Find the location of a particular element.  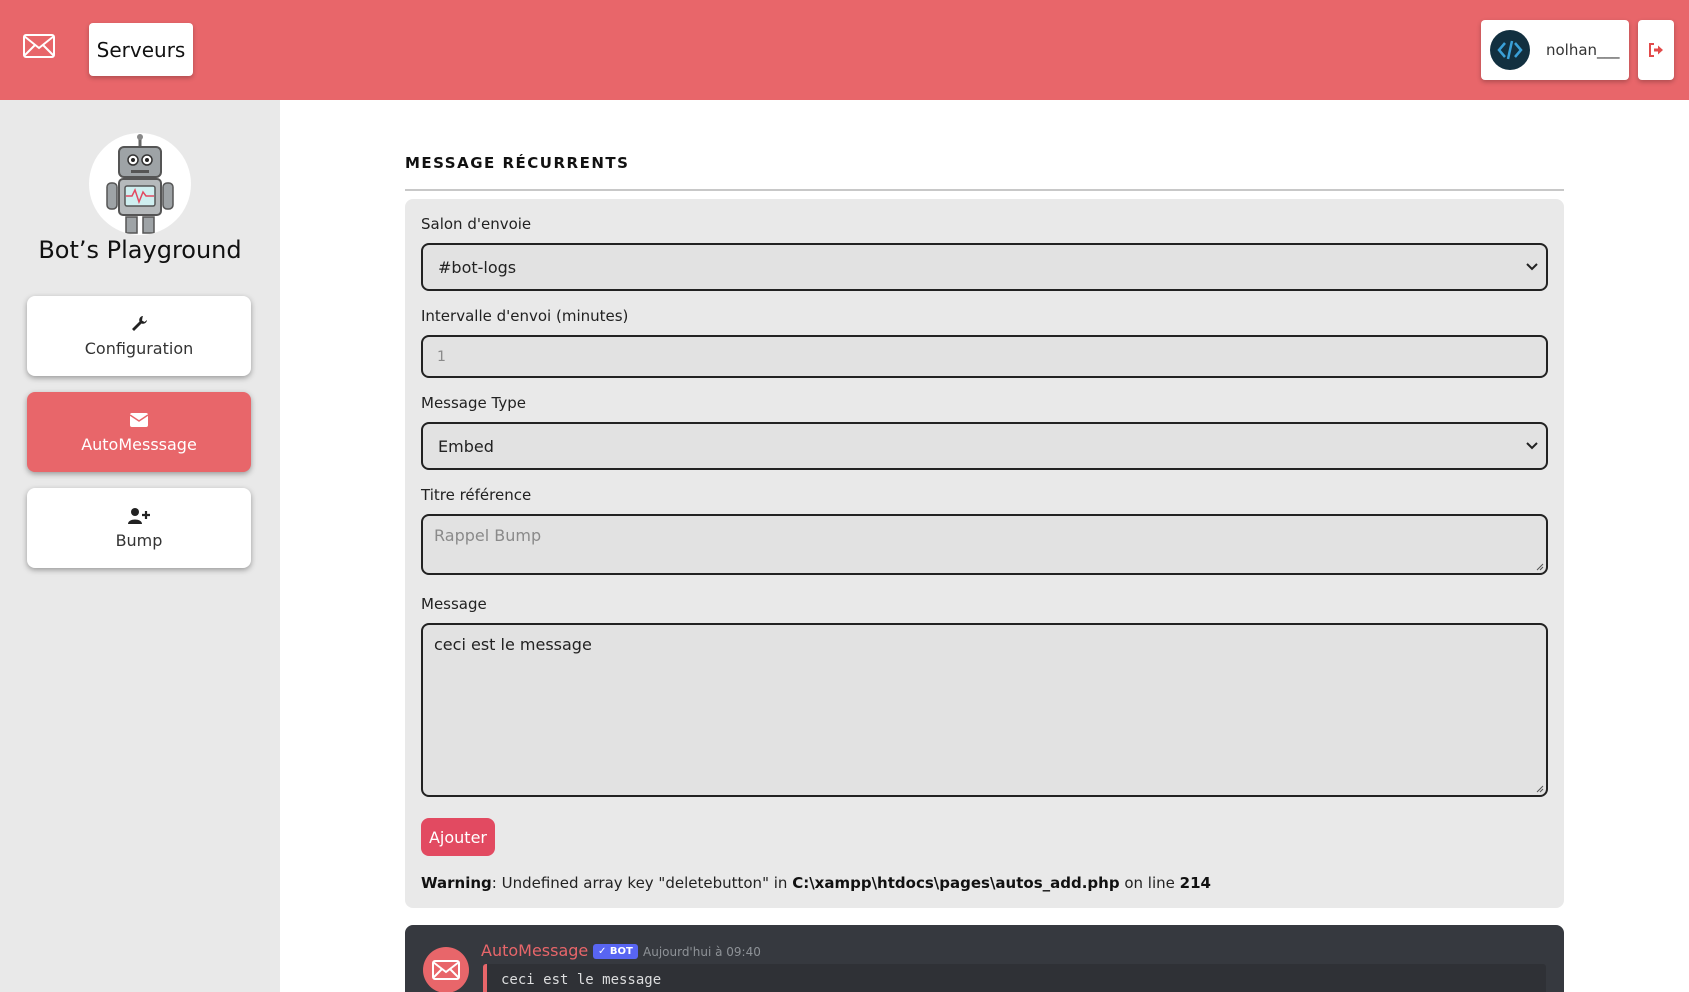

message-textarea-value: ceci est le message is located at coordinates (513, 644).